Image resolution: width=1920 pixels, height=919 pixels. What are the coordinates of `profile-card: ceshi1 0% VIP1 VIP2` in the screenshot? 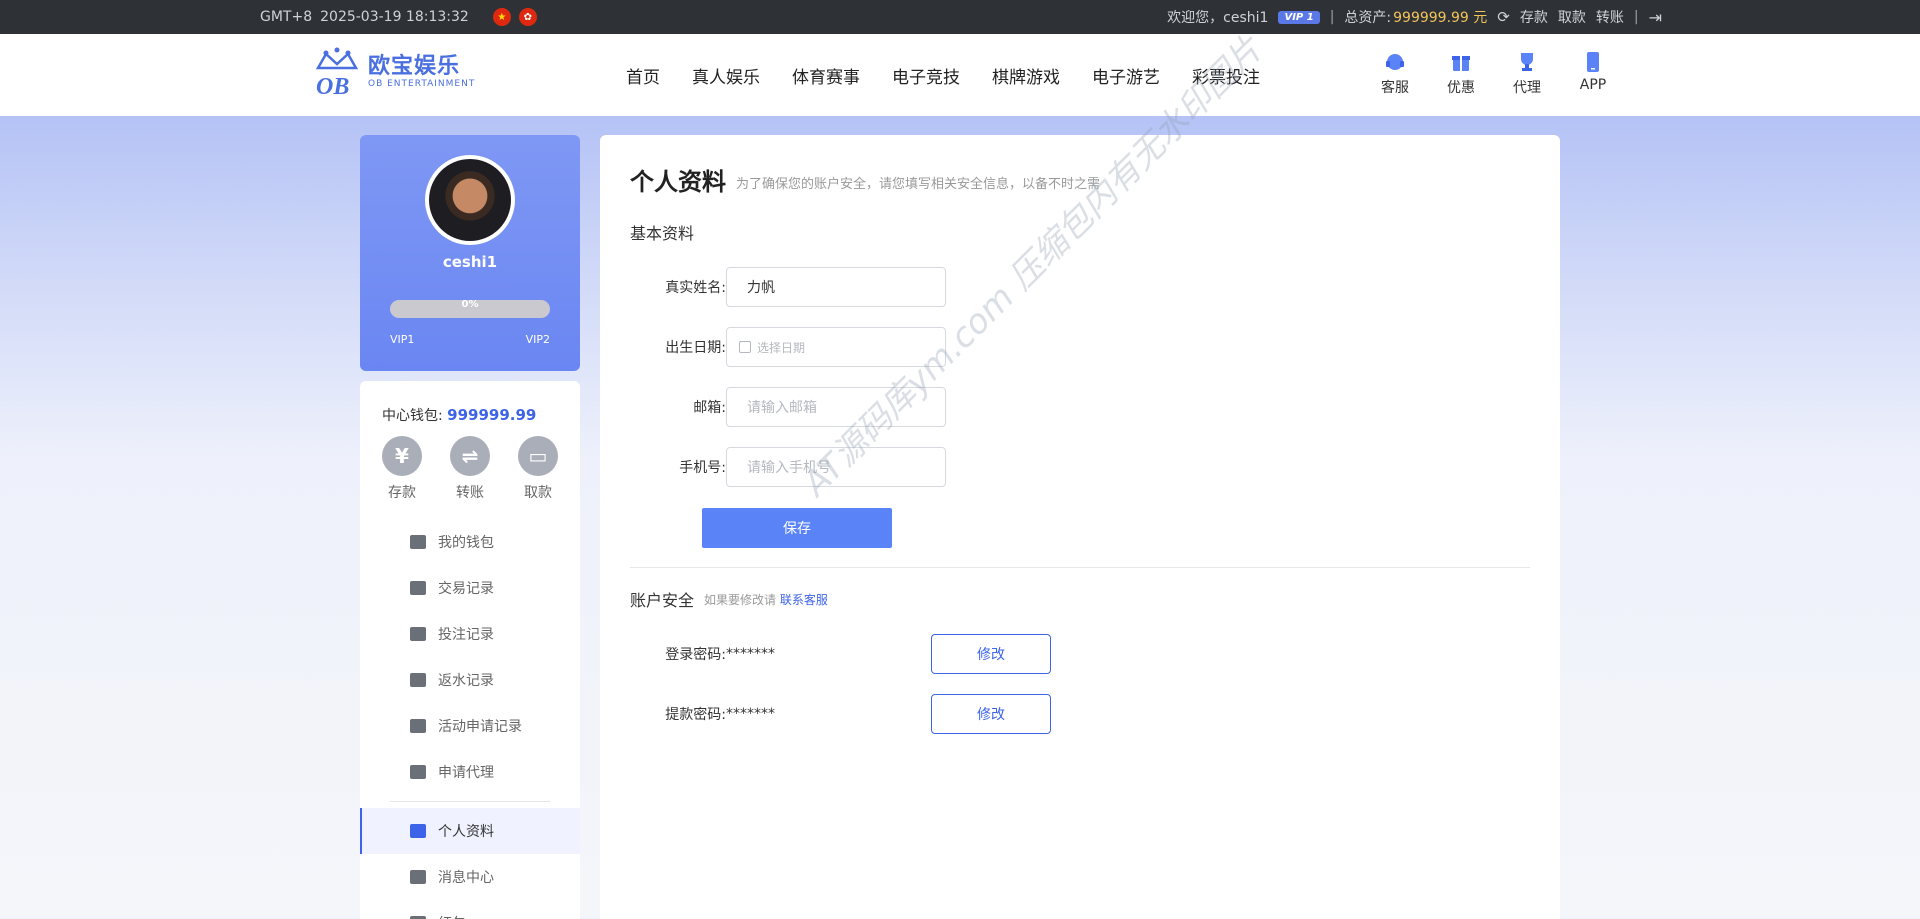 It's located at (470, 253).